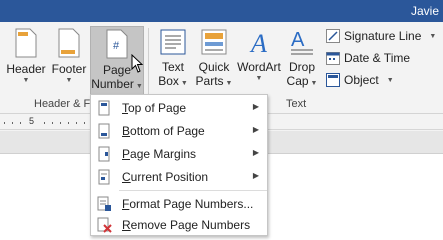 This screenshot has height=240, width=443. Describe the element at coordinates (104, 153) in the screenshot. I see `page-margins-icon` at that location.